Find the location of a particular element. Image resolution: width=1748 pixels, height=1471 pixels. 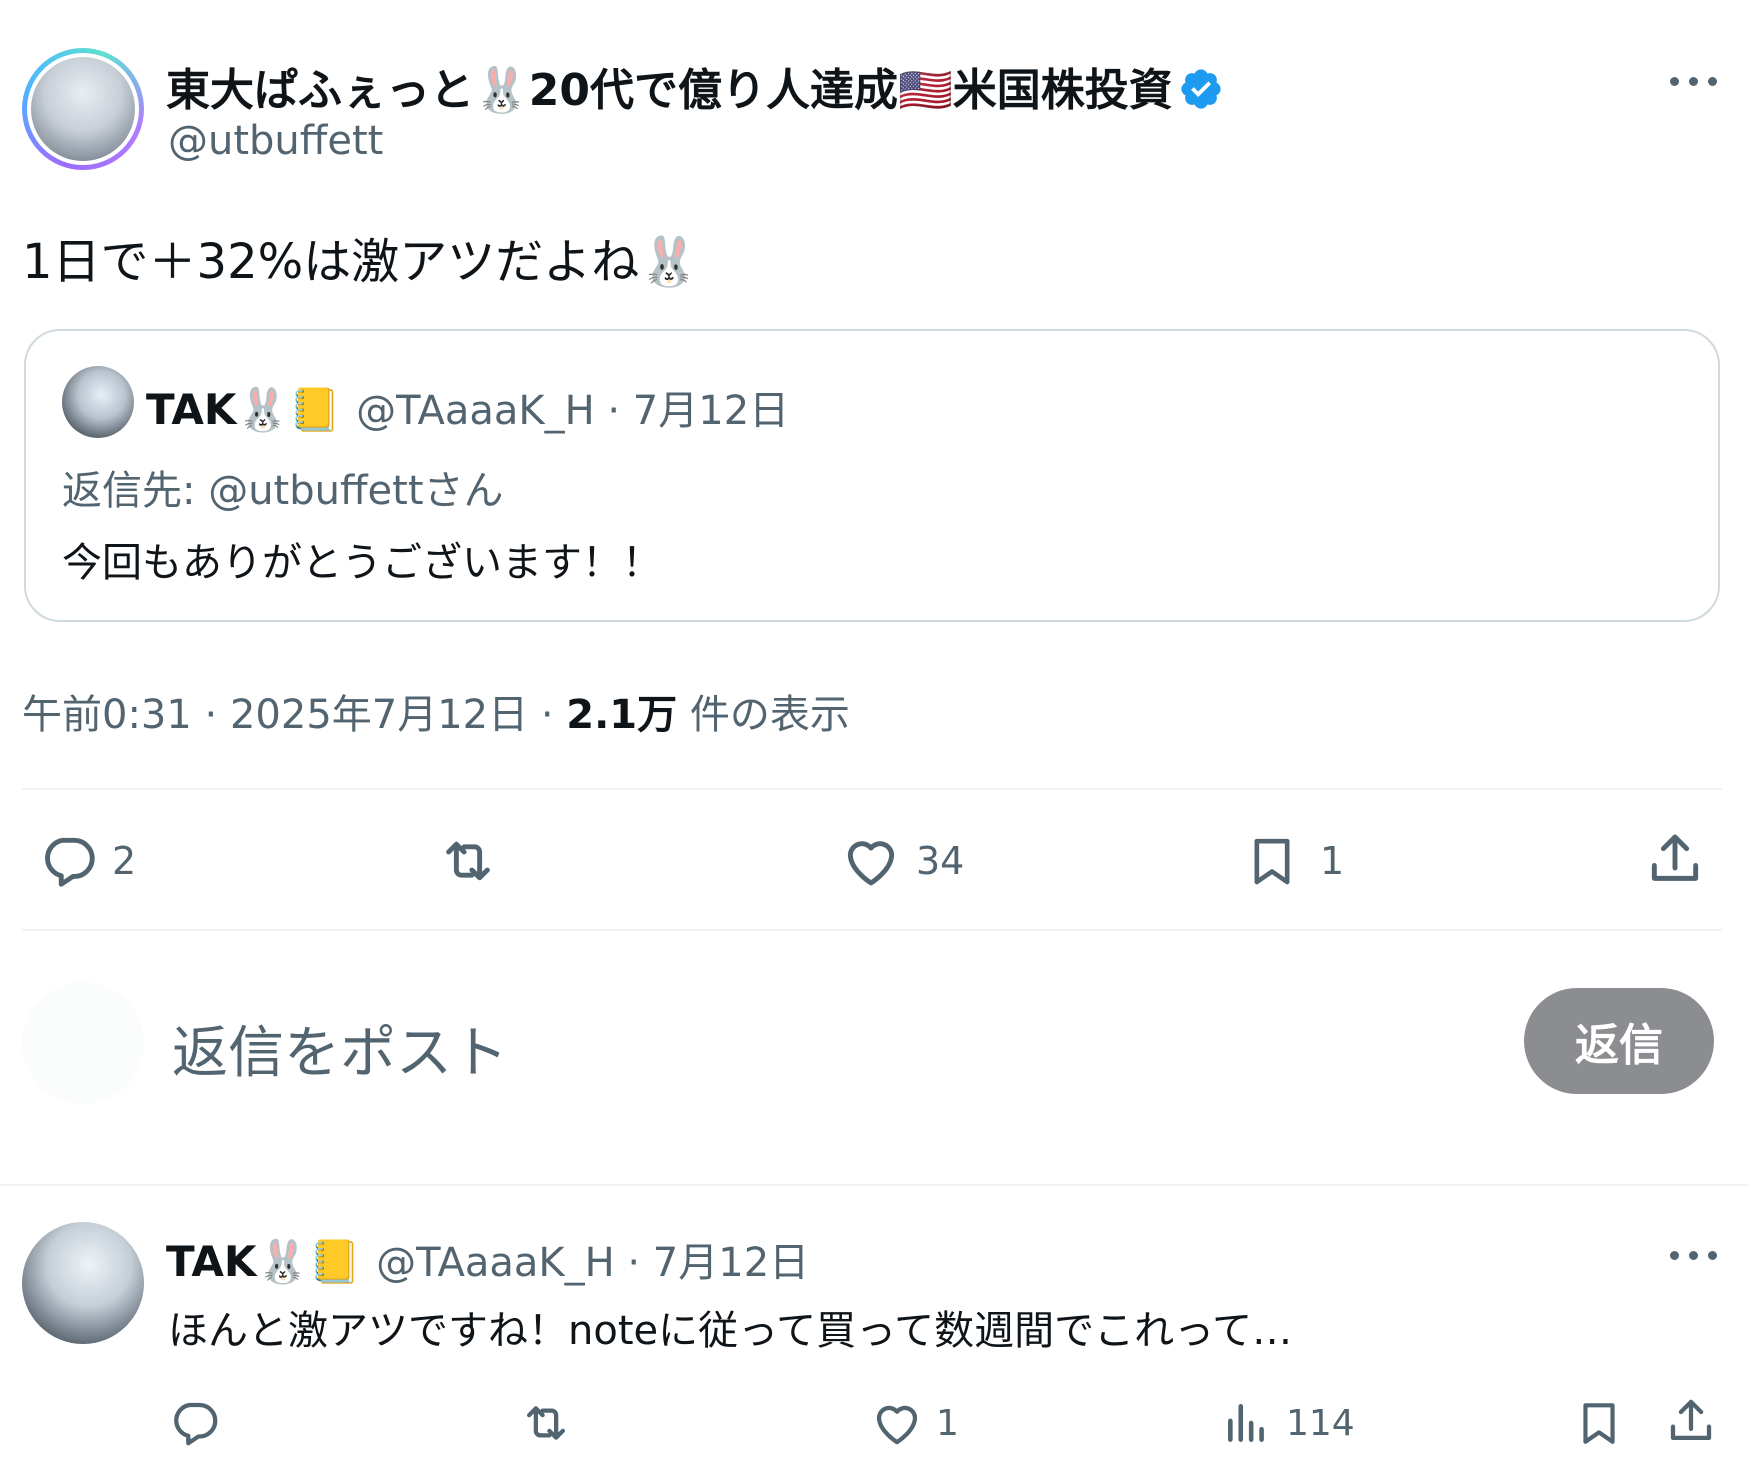

reply-count: 2 is located at coordinates (124, 861).